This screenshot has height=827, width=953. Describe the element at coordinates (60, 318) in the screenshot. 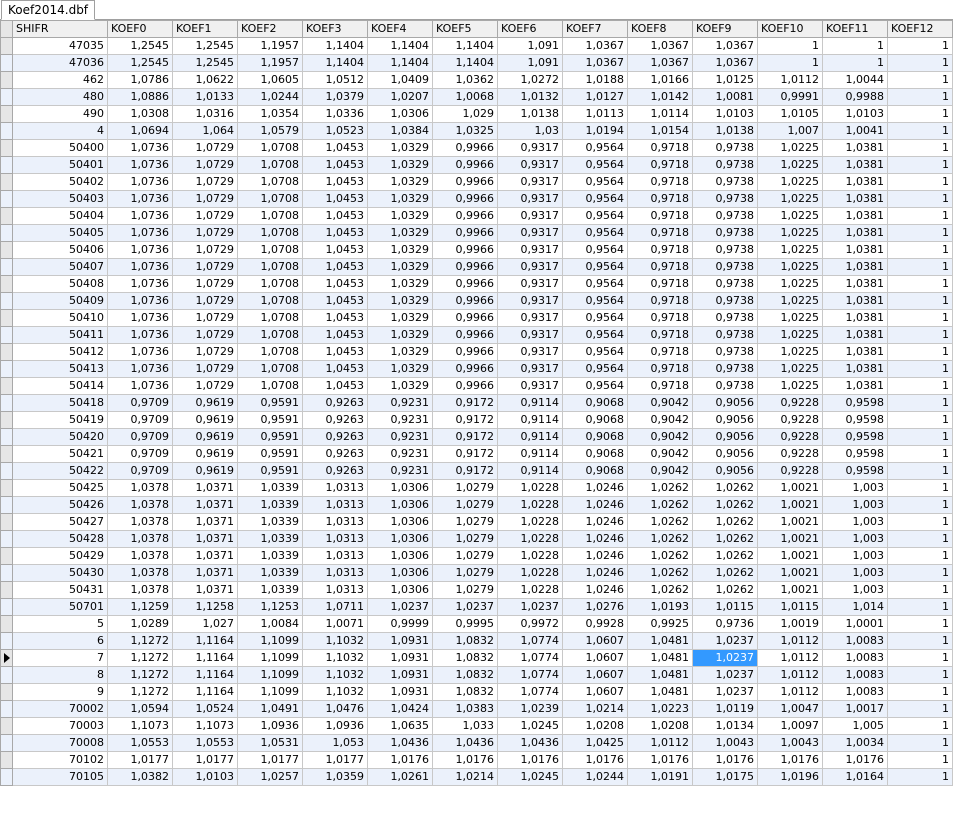

I see `cell-shifr: 50410` at that location.